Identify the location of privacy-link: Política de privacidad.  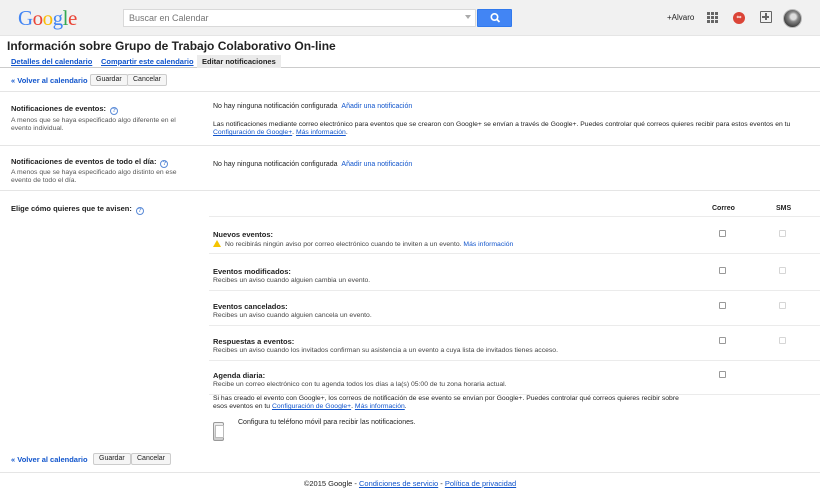
(480, 483).